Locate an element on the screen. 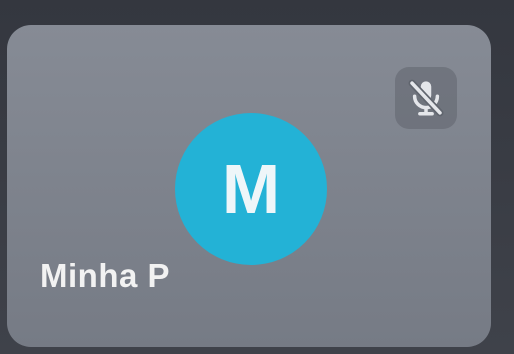 Image resolution: width=514 pixels, height=354 pixels. avatar: M is located at coordinates (251, 189).